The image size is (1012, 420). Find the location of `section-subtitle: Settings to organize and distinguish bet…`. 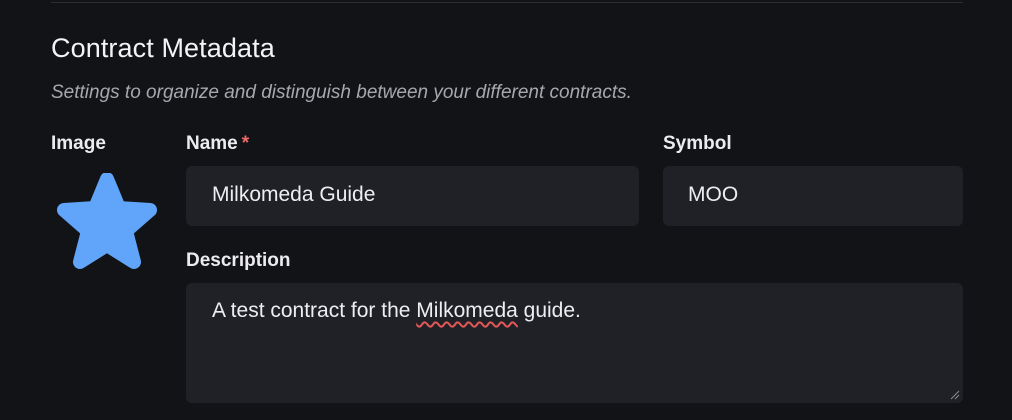

section-subtitle: Settings to organize and distinguish bet… is located at coordinates (341, 92).